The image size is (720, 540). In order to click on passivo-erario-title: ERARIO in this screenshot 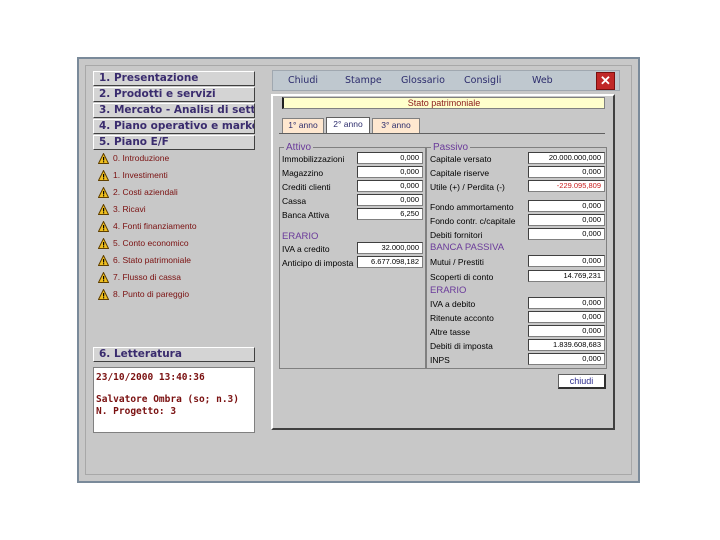, I will do `click(448, 290)`.